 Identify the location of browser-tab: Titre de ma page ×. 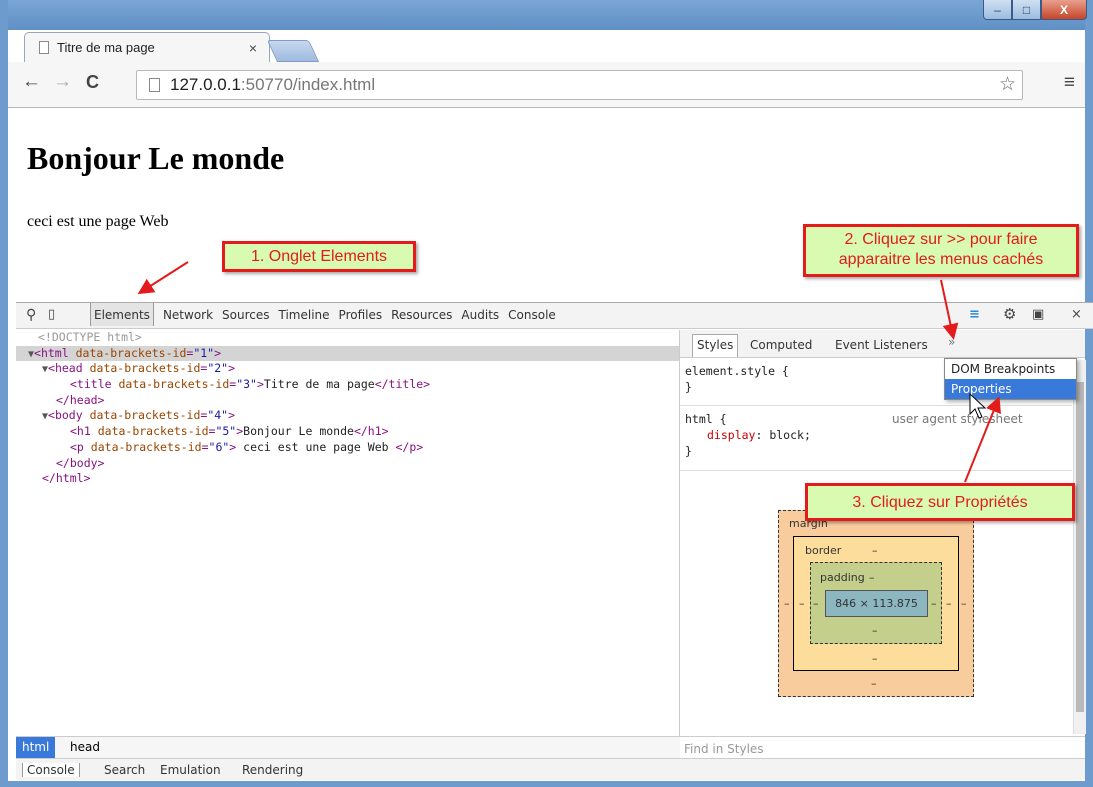
(147, 47).